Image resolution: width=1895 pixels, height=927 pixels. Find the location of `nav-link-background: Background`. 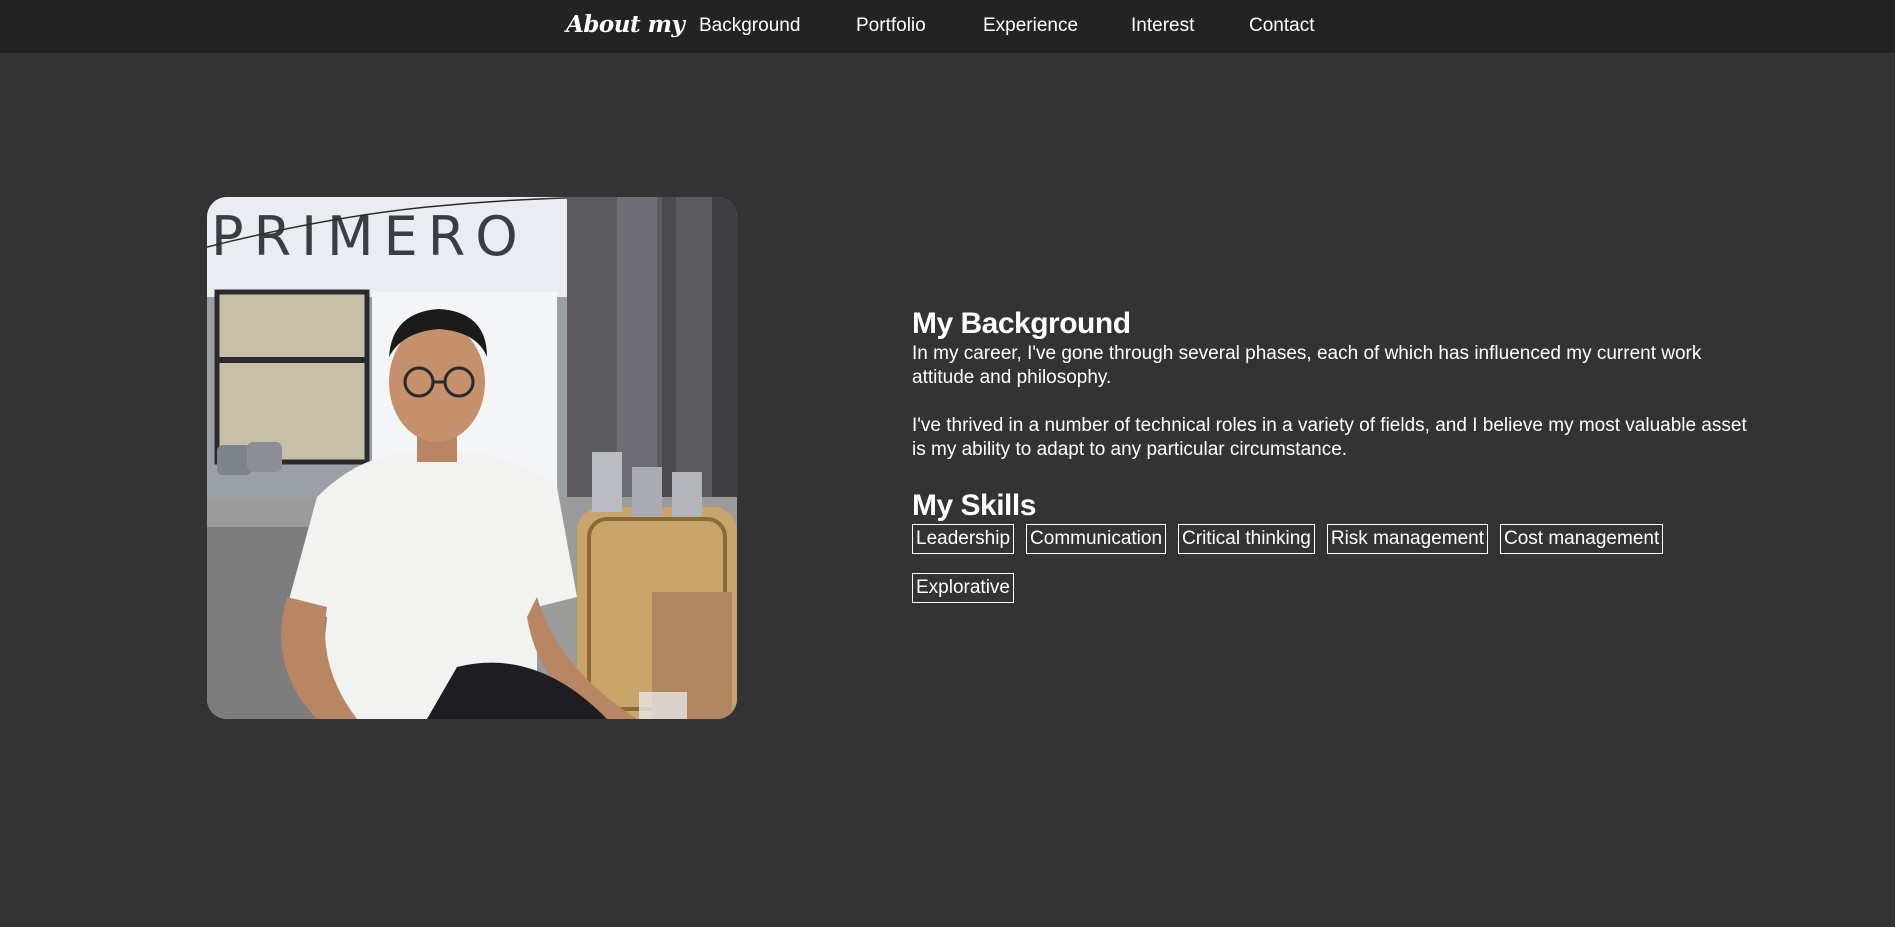

nav-link-background: Background is located at coordinates (749, 26).